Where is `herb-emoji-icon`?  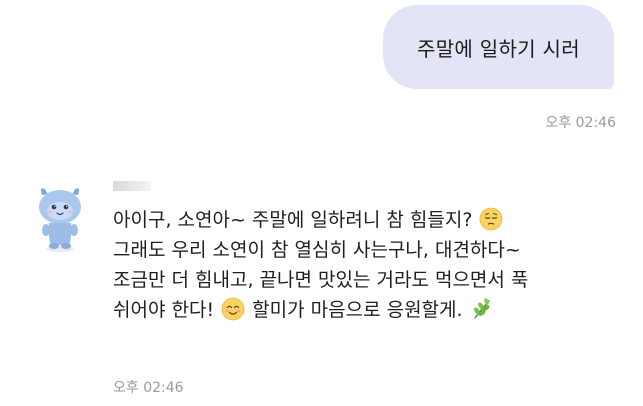
herb-emoji-icon is located at coordinates (481, 308).